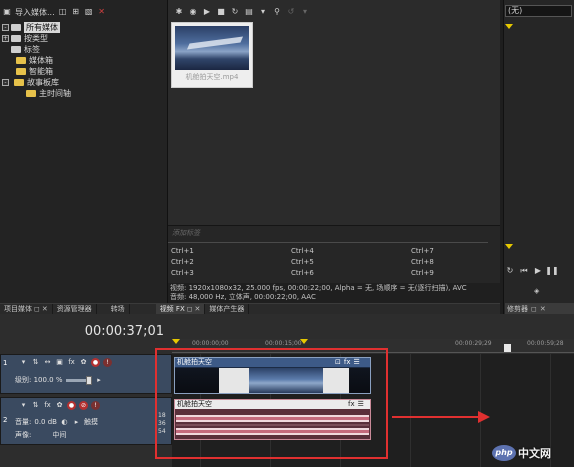  Describe the element at coordinates (83, 405) in the screenshot. I see `mute-icon: ⊘` at that location.